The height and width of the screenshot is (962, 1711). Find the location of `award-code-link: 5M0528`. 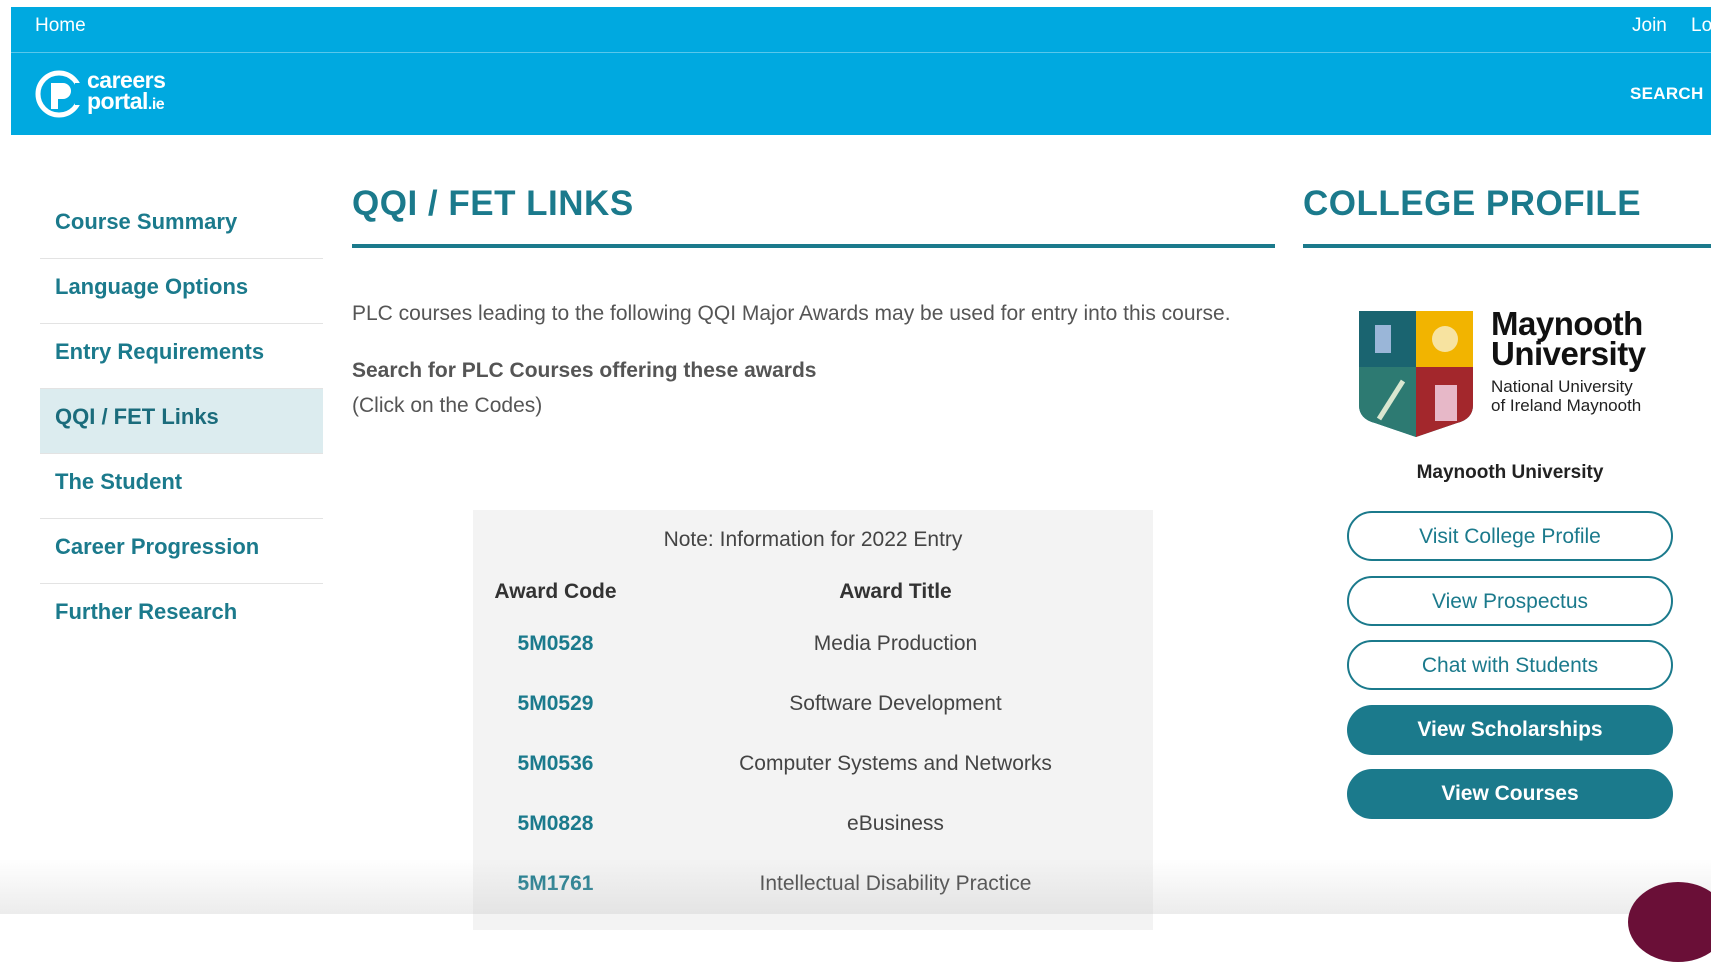

award-code-link: 5M0528 is located at coordinates (556, 643).